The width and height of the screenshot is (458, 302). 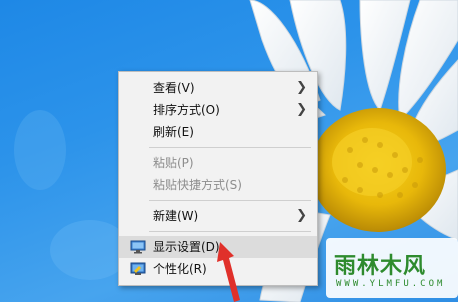 What do you see at coordinates (173, 163) in the screenshot?
I see `menu-item-label: 粘贴(P)` at bounding box center [173, 163].